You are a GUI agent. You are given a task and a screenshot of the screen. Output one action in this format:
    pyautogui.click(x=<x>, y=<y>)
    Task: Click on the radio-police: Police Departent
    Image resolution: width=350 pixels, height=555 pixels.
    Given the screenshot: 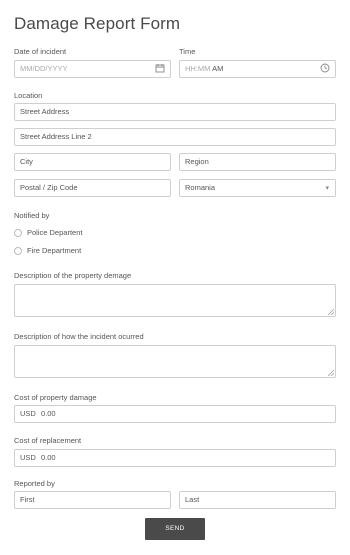 What is the action you would take?
    pyautogui.click(x=48, y=232)
    